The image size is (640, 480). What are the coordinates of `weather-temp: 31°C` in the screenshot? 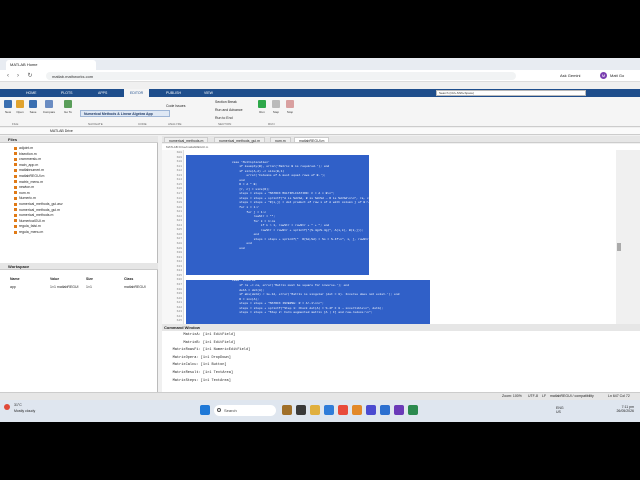 It's located at (18, 405).